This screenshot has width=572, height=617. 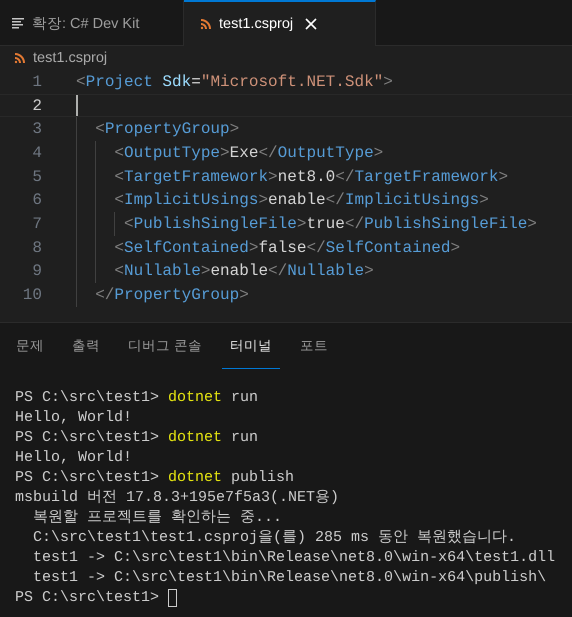 What do you see at coordinates (311, 24) in the screenshot?
I see `close-icon` at bounding box center [311, 24].